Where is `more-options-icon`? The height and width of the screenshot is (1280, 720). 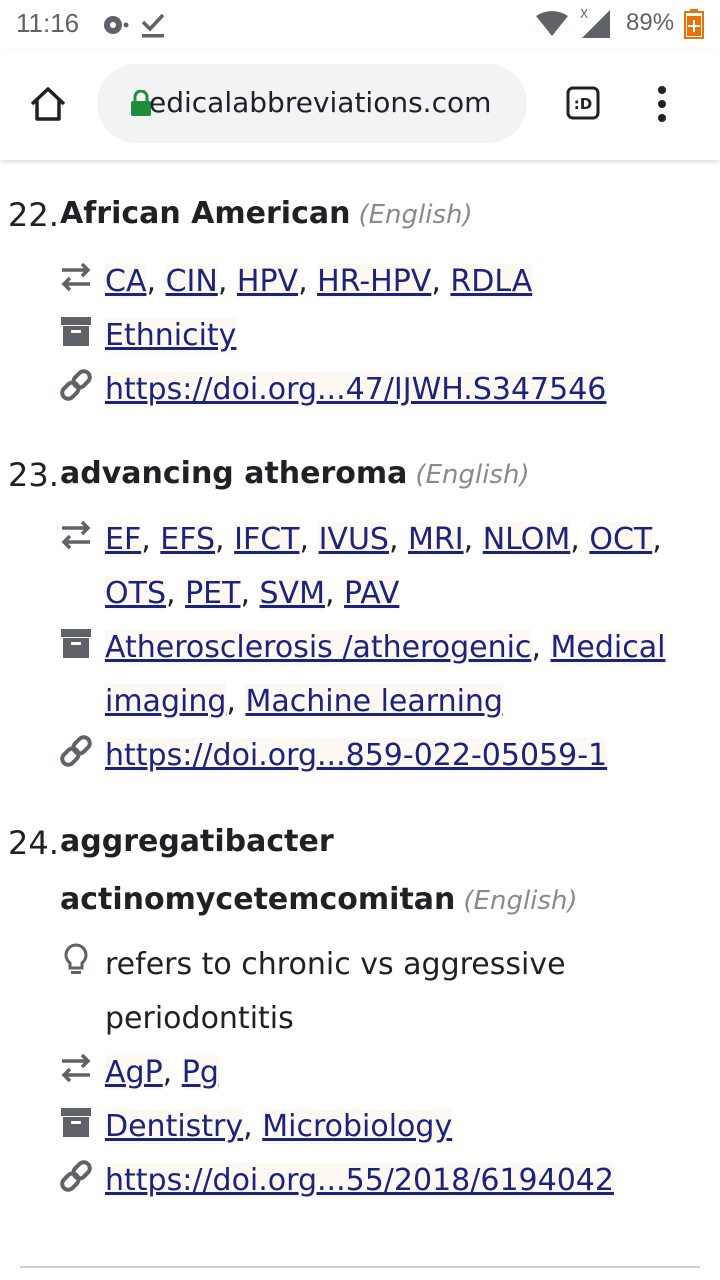
more-options-icon is located at coordinates (662, 104).